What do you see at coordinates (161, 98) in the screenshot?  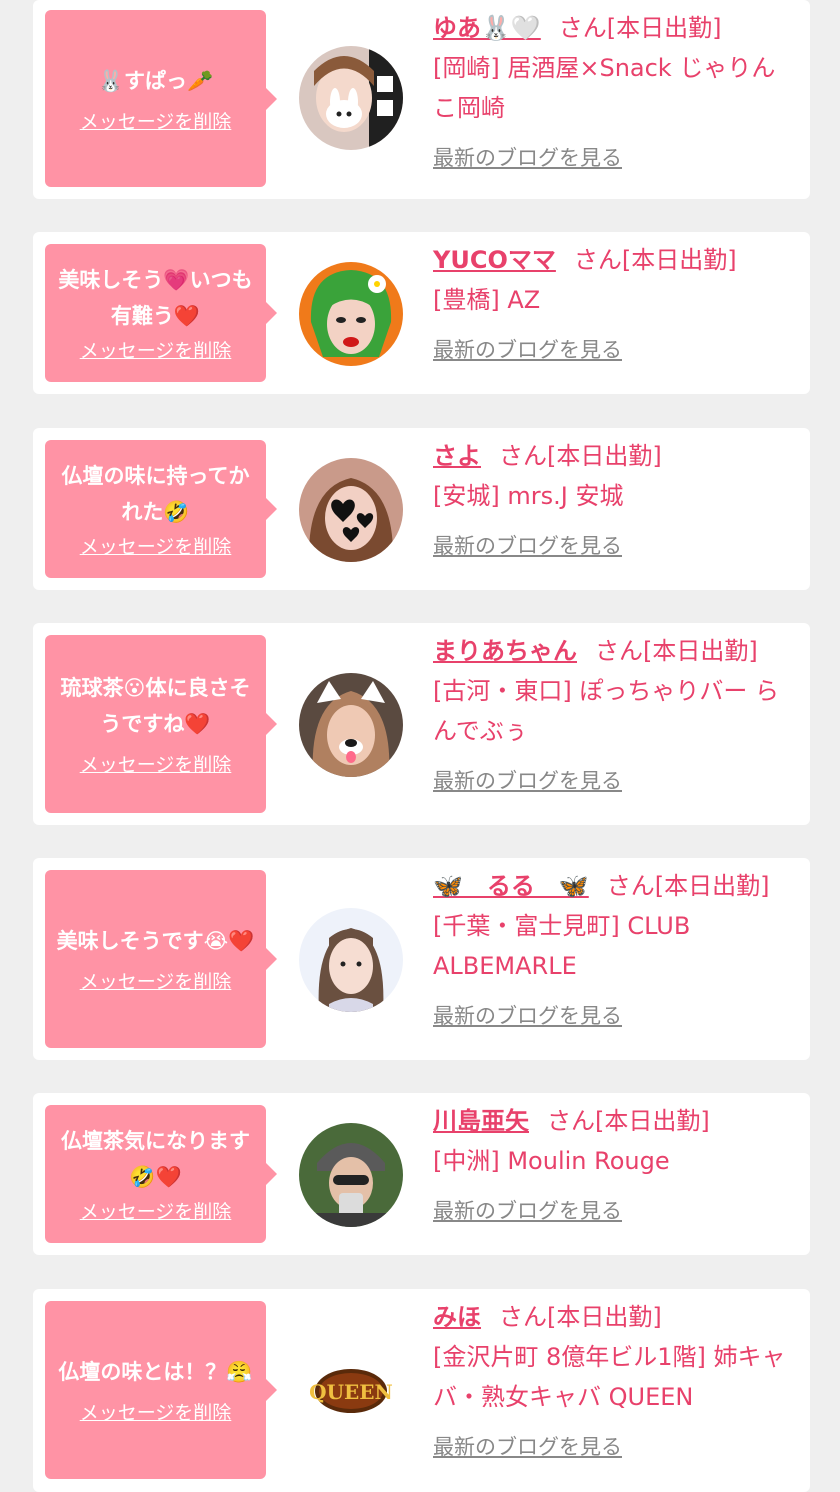 I see `message-bubble: 🐰すぱっ🥕 メッセージを削除` at bounding box center [161, 98].